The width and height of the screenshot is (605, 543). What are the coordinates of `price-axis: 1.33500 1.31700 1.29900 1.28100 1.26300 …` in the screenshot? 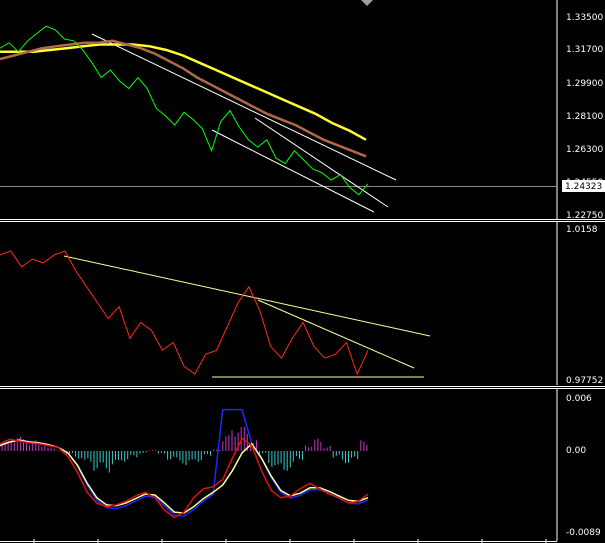 It's located at (583, 117).